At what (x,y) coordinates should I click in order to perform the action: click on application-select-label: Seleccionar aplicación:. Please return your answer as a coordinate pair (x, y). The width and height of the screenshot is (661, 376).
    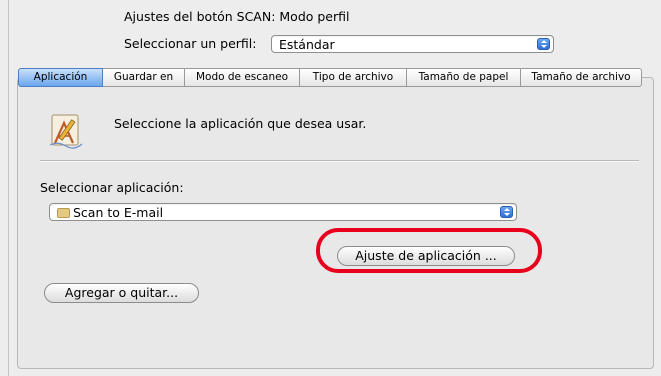
    Looking at the image, I should click on (112, 187).